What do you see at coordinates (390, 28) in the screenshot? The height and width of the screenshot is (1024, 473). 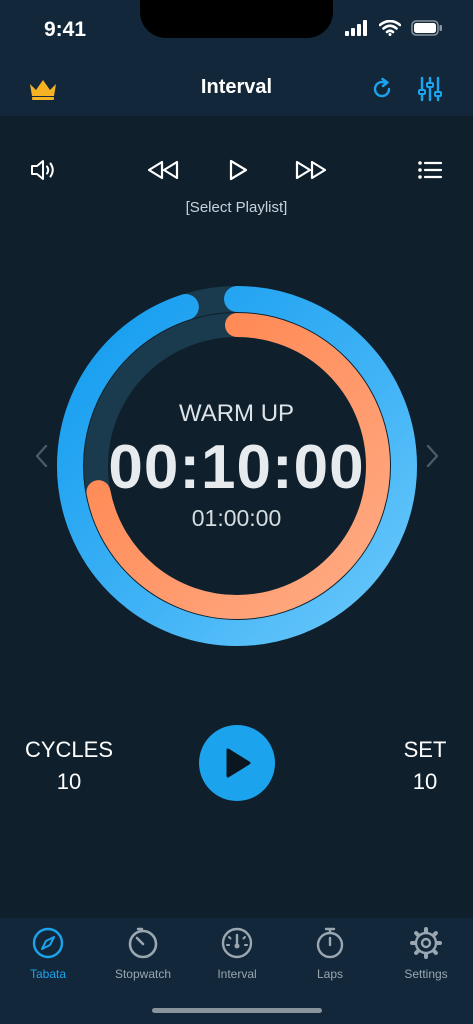 I see `wifi-icon` at bounding box center [390, 28].